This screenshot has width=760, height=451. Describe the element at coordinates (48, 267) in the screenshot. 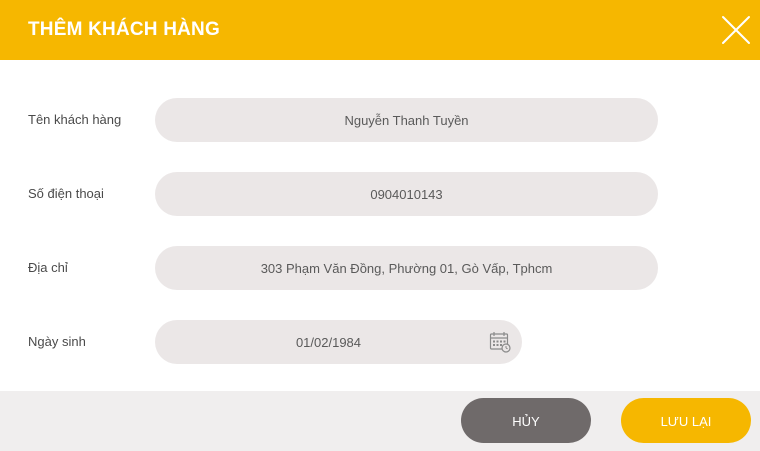

I see `address-label: Địa chỉ` at that location.